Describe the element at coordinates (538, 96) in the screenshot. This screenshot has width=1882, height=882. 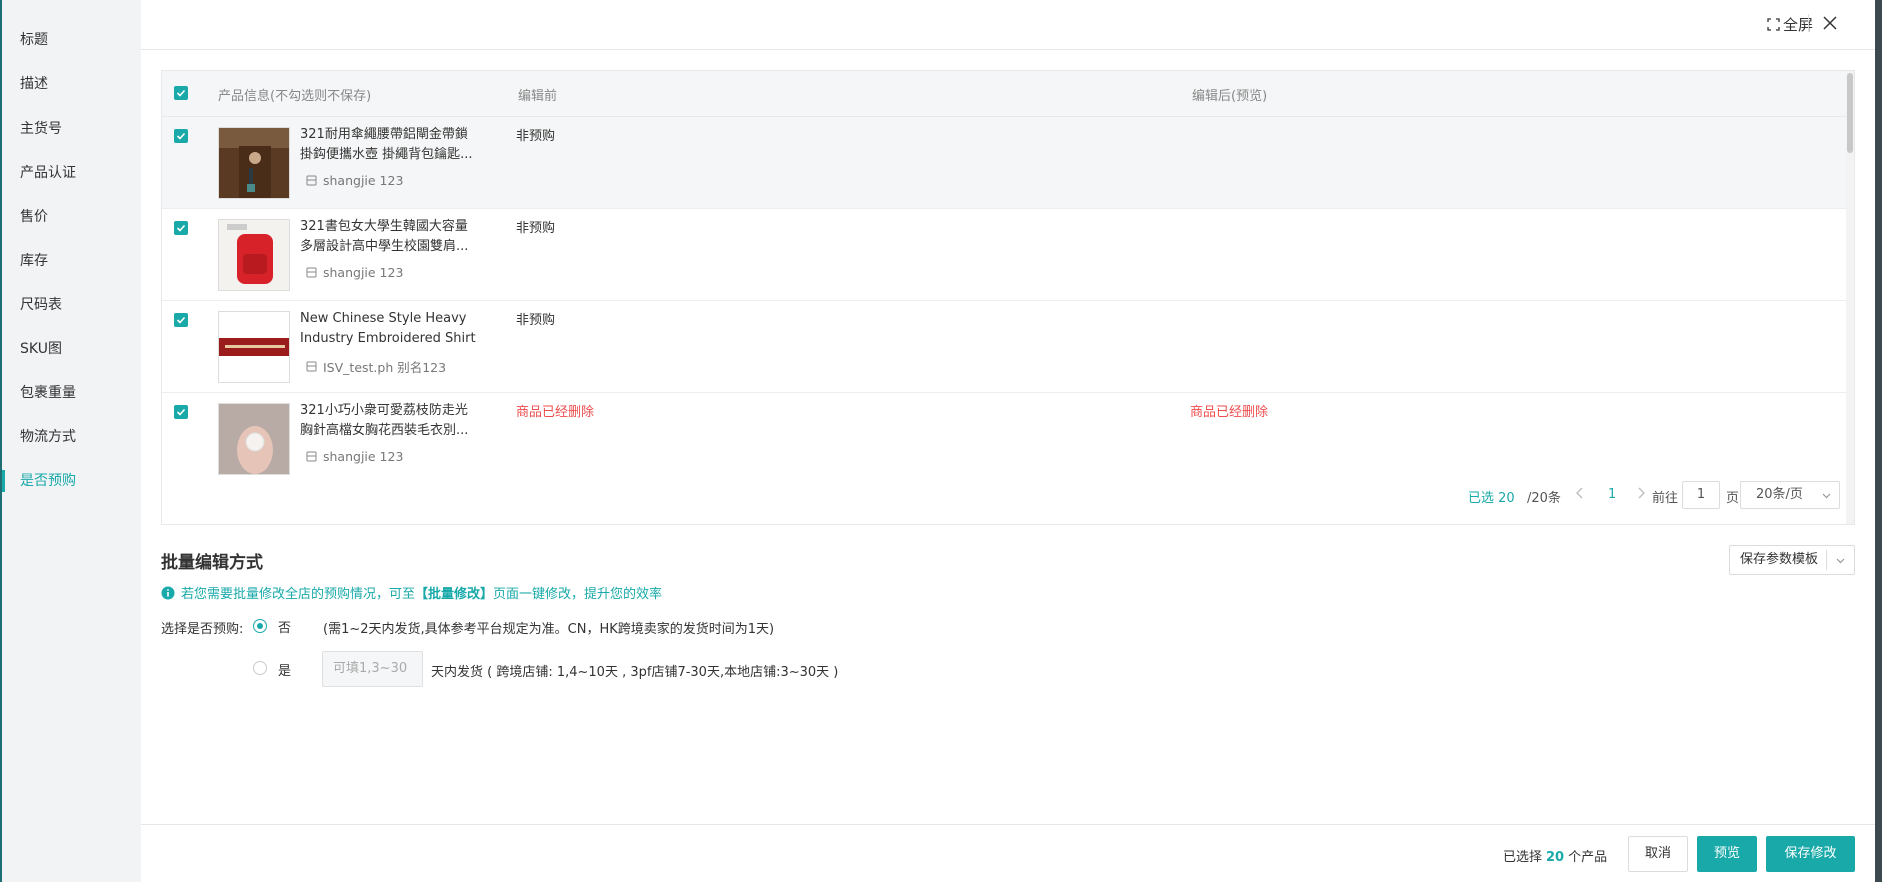
I see `column-before: 编辑前` at that location.